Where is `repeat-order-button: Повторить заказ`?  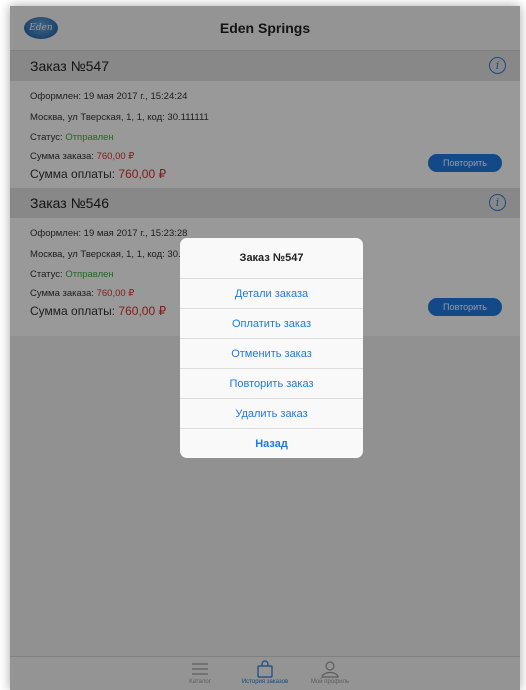
repeat-order-button: Повторить заказ is located at coordinates (271, 383).